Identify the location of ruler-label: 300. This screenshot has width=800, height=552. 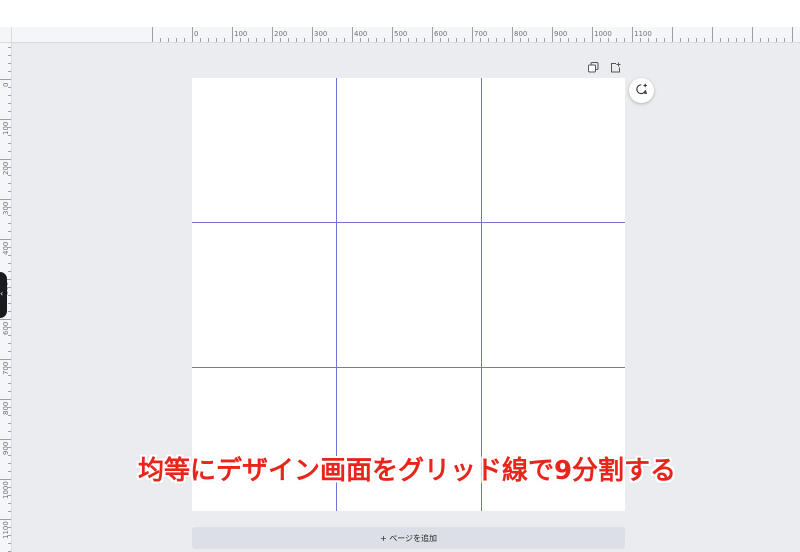
(6, 208).